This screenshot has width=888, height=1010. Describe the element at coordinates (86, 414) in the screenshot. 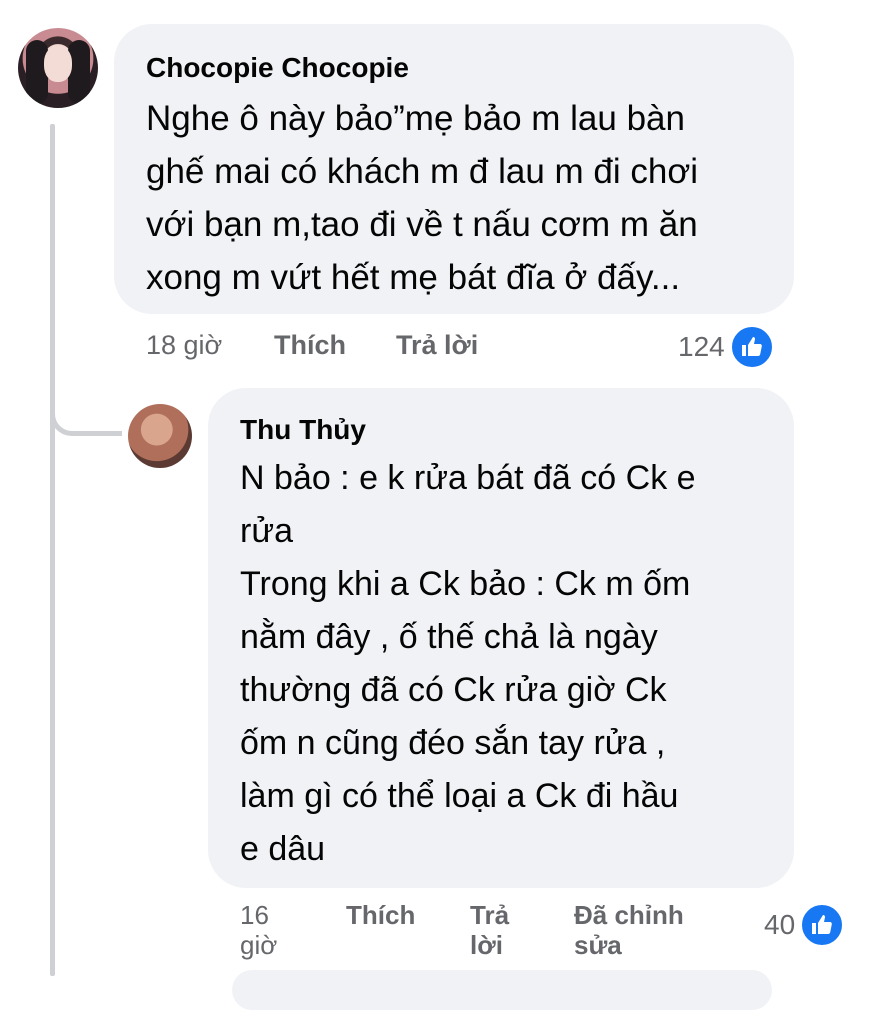

I see `reply-connector-line` at that location.